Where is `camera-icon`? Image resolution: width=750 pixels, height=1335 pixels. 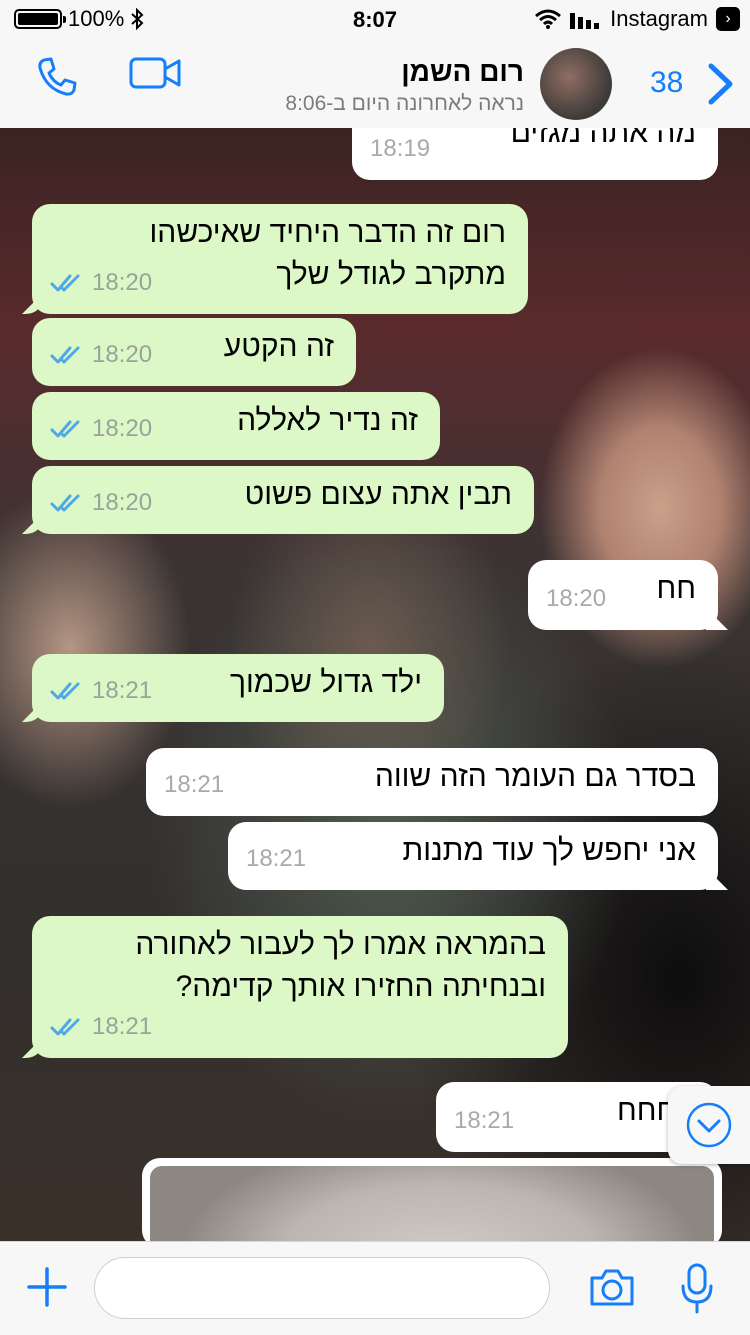
camera-icon is located at coordinates (612, 1287).